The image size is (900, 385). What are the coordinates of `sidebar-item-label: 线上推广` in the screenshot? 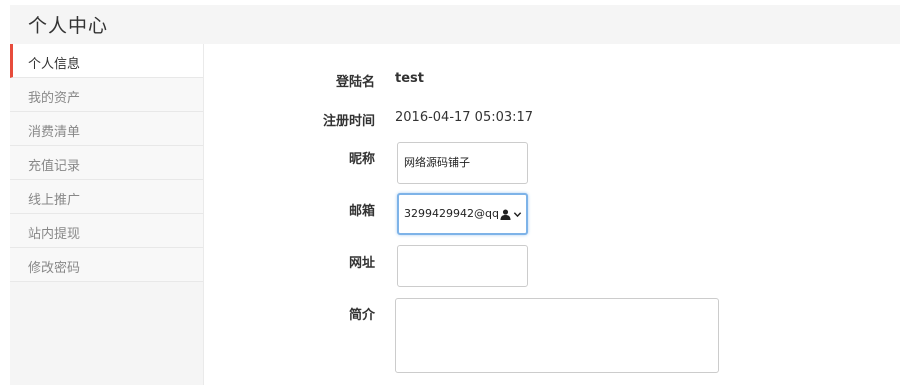 It's located at (54, 200).